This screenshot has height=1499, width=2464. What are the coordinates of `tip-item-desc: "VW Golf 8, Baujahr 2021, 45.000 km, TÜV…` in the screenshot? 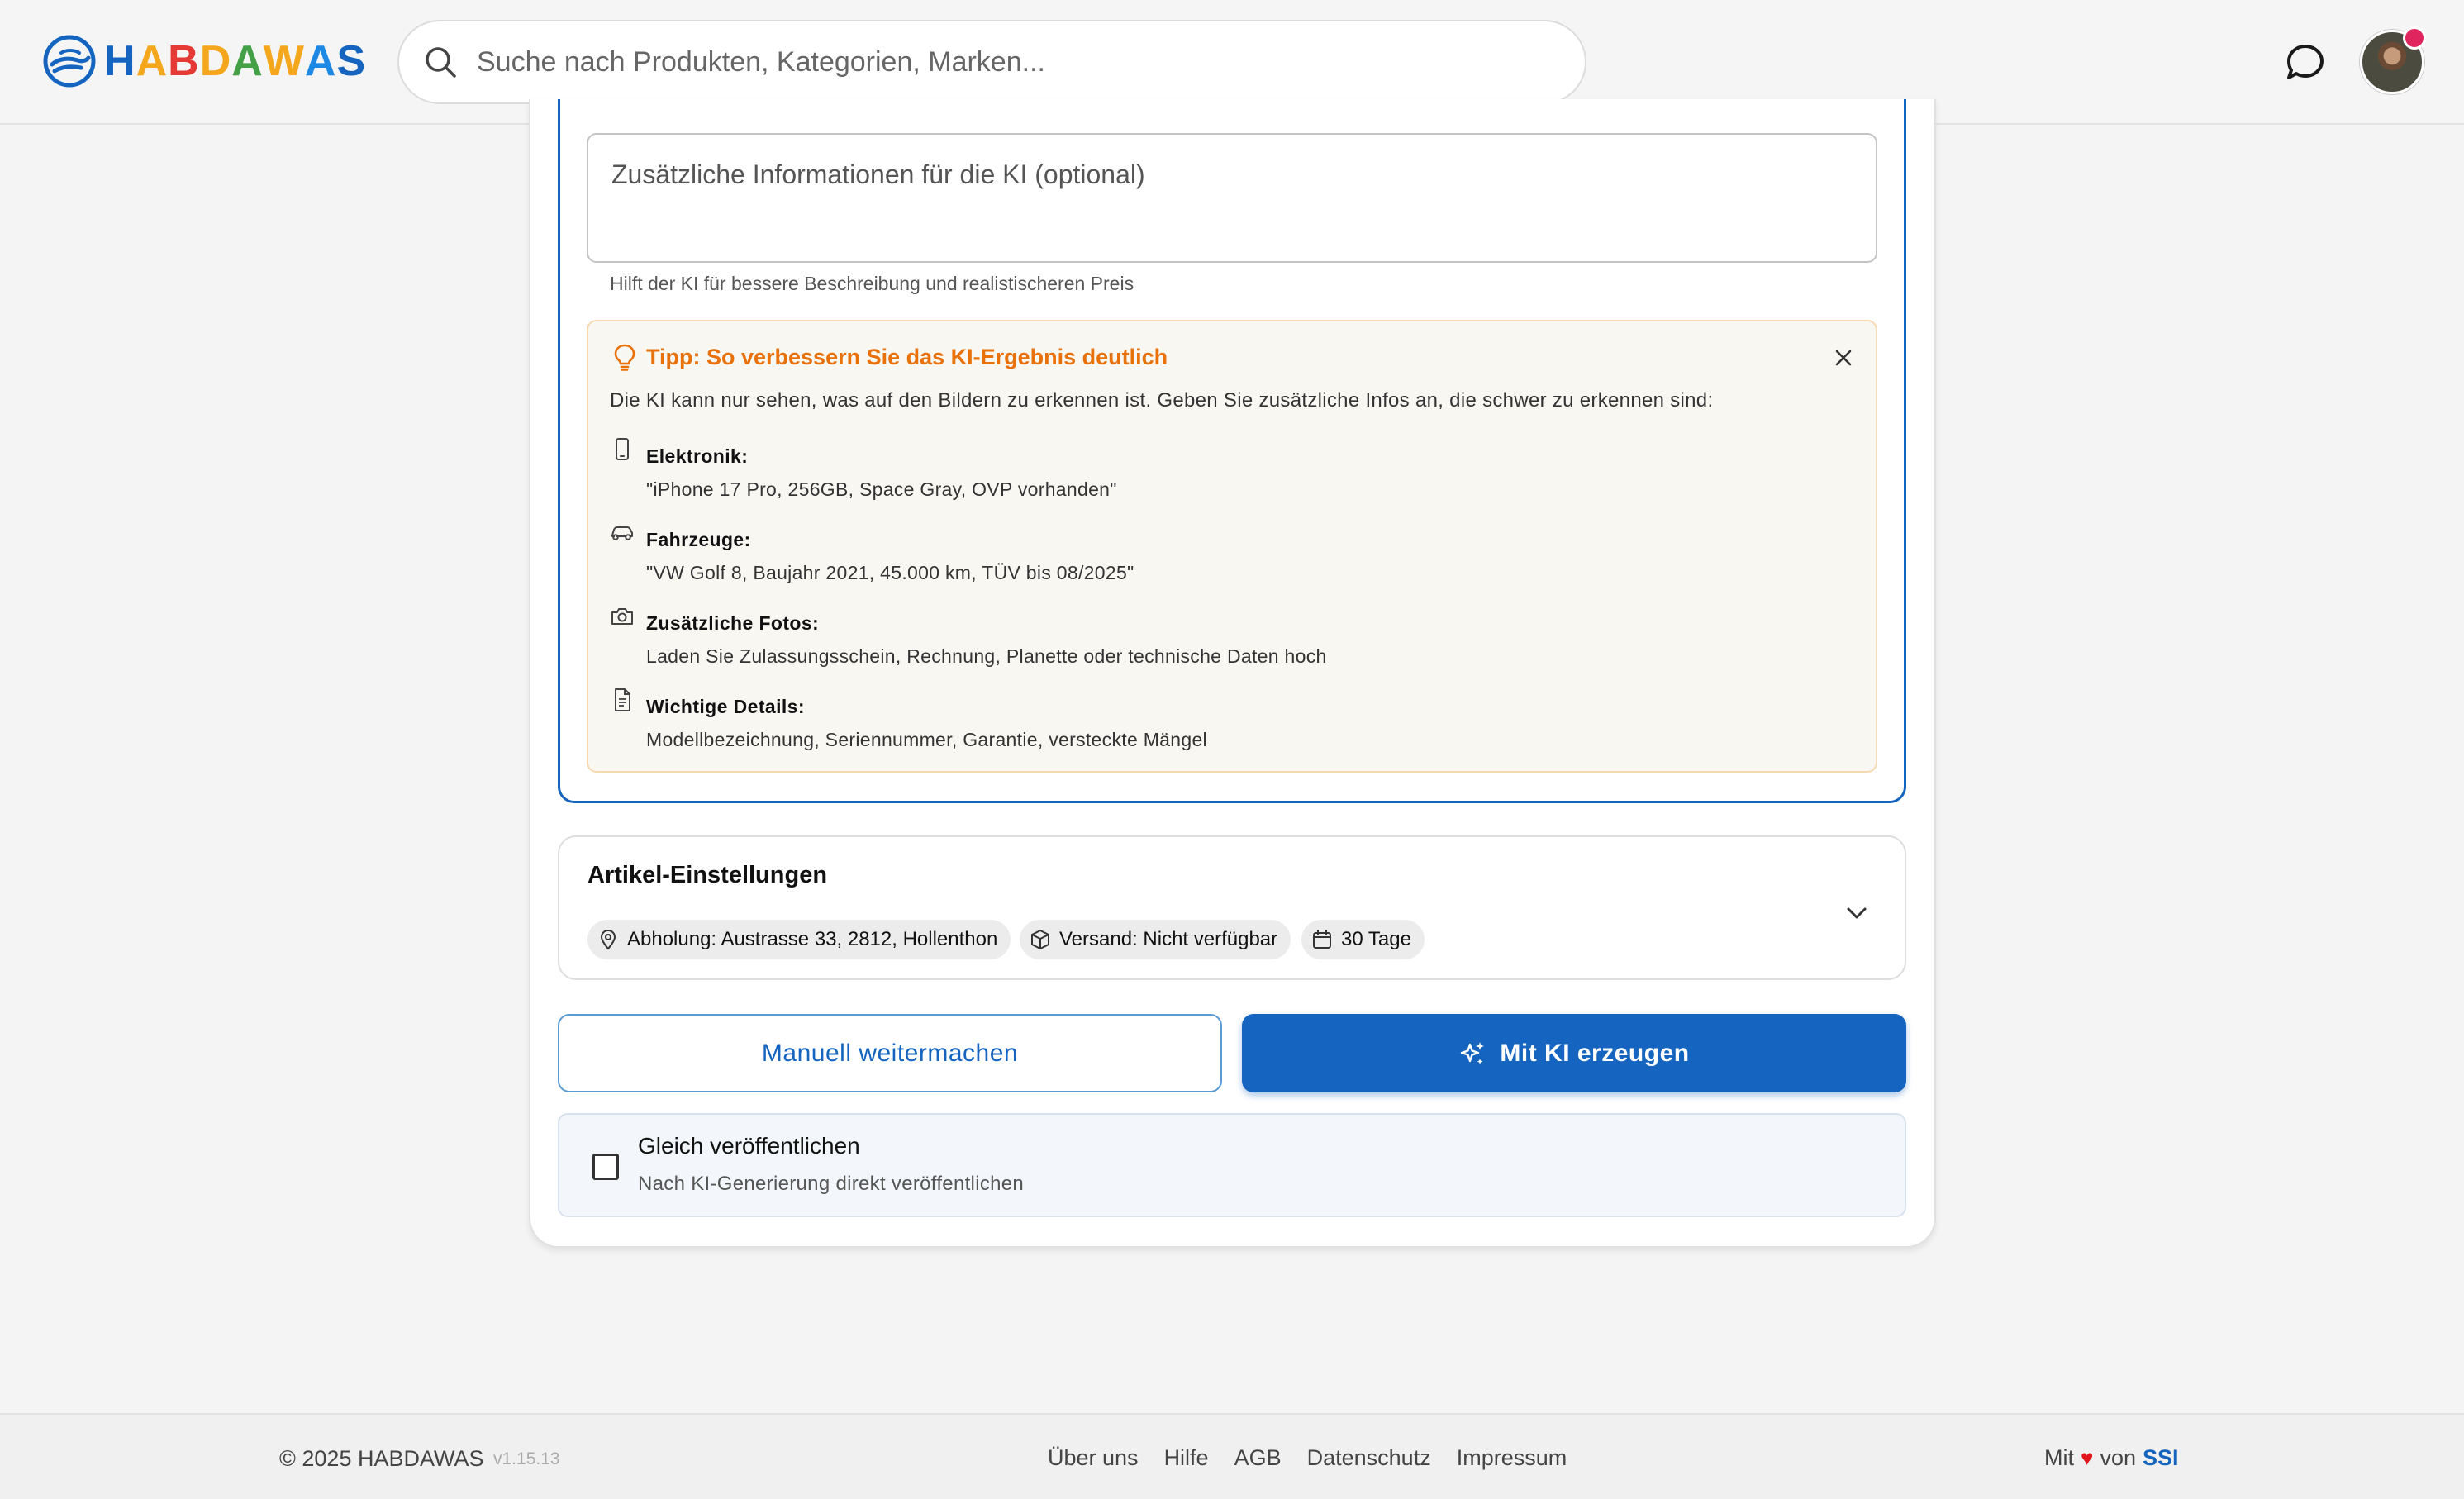 It's located at (890, 572).